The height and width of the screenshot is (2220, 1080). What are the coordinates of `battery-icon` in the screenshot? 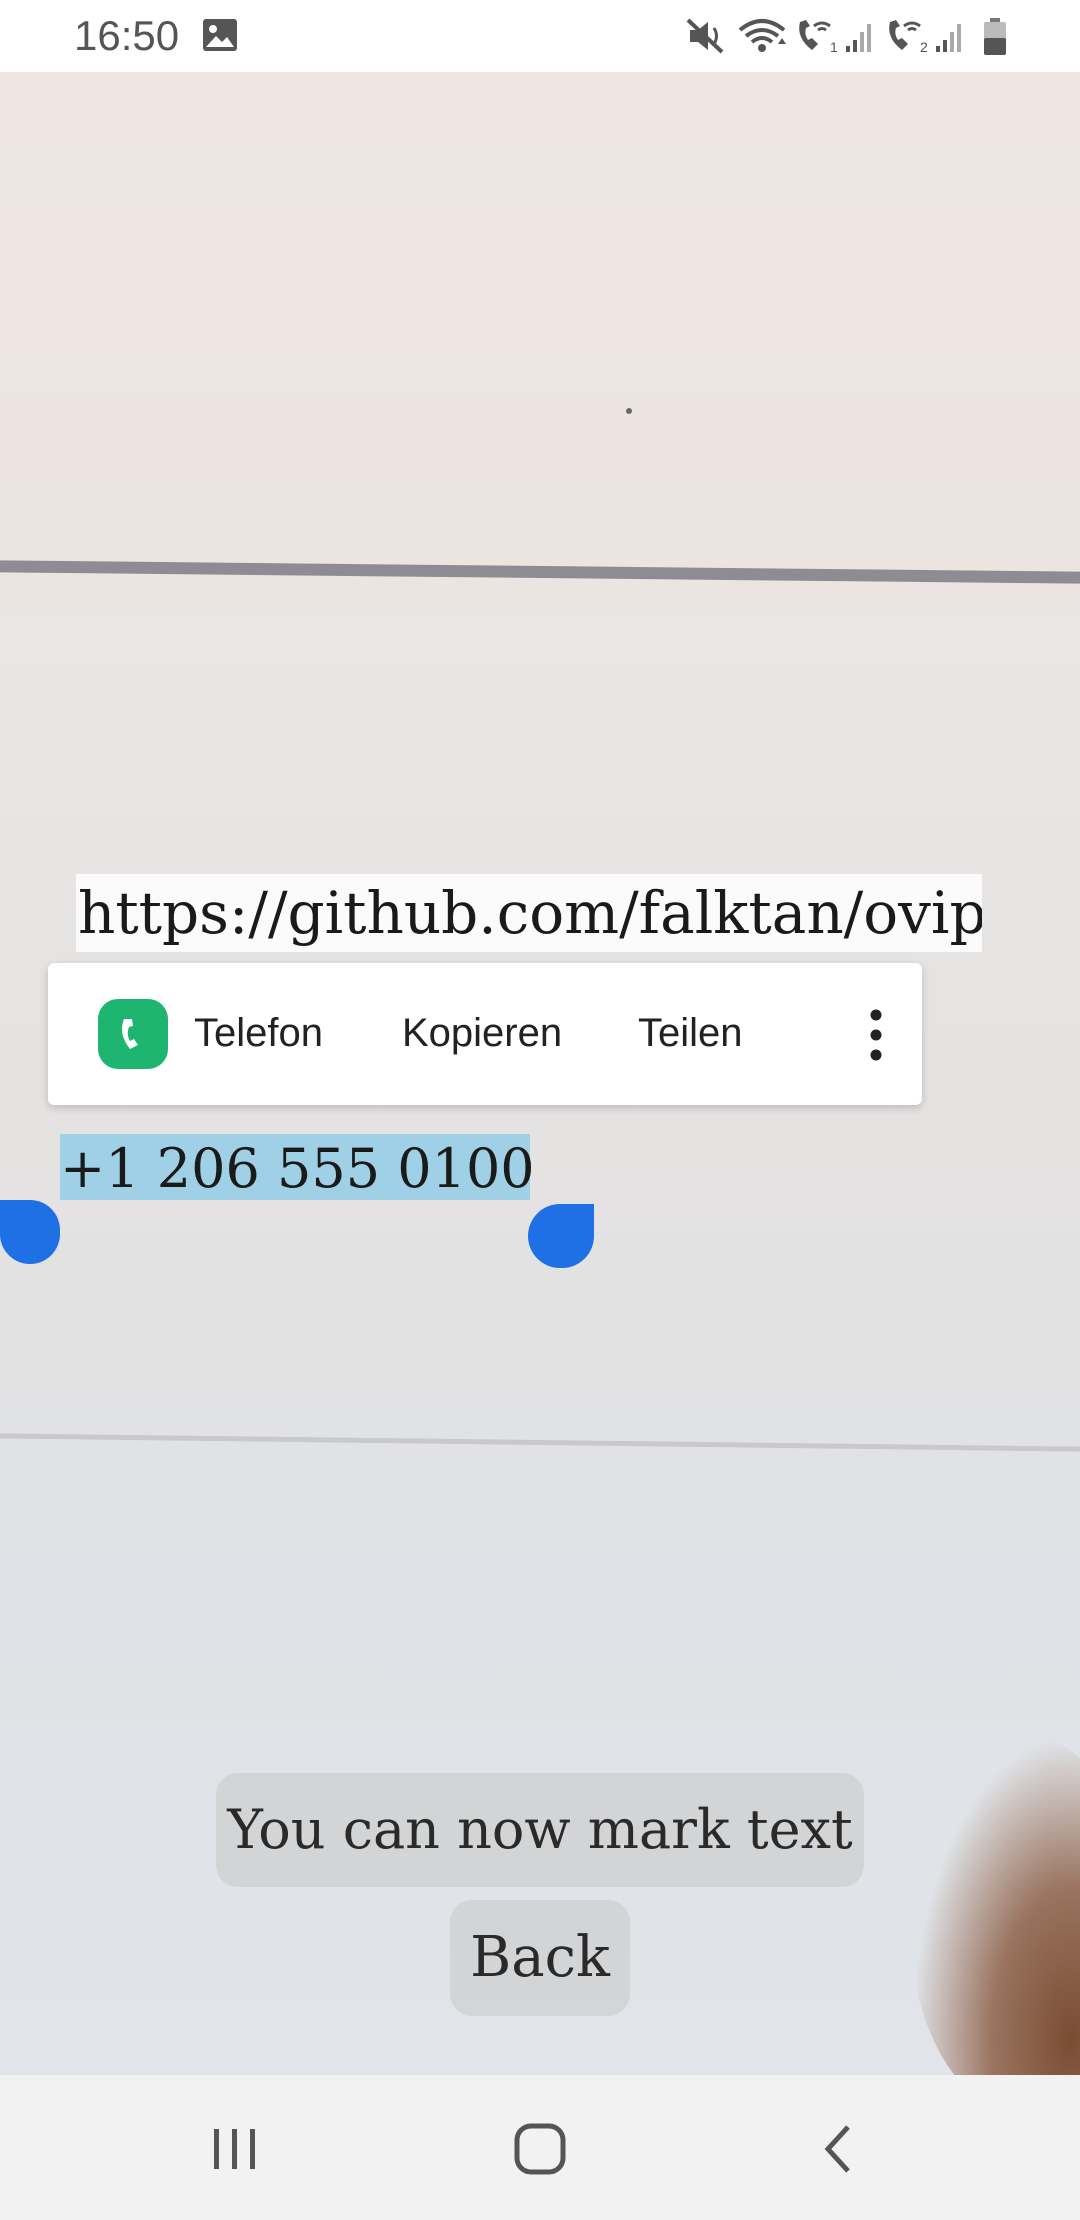 It's located at (995, 39).